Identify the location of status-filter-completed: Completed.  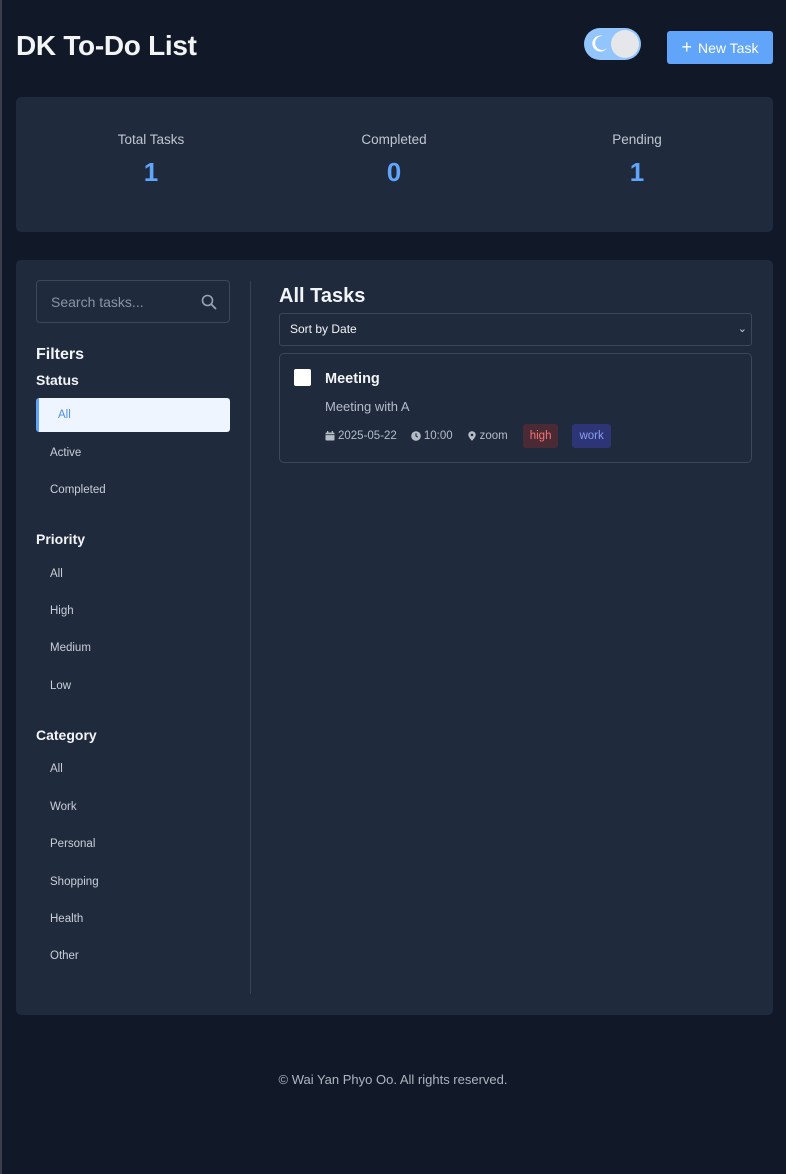
(133, 490).